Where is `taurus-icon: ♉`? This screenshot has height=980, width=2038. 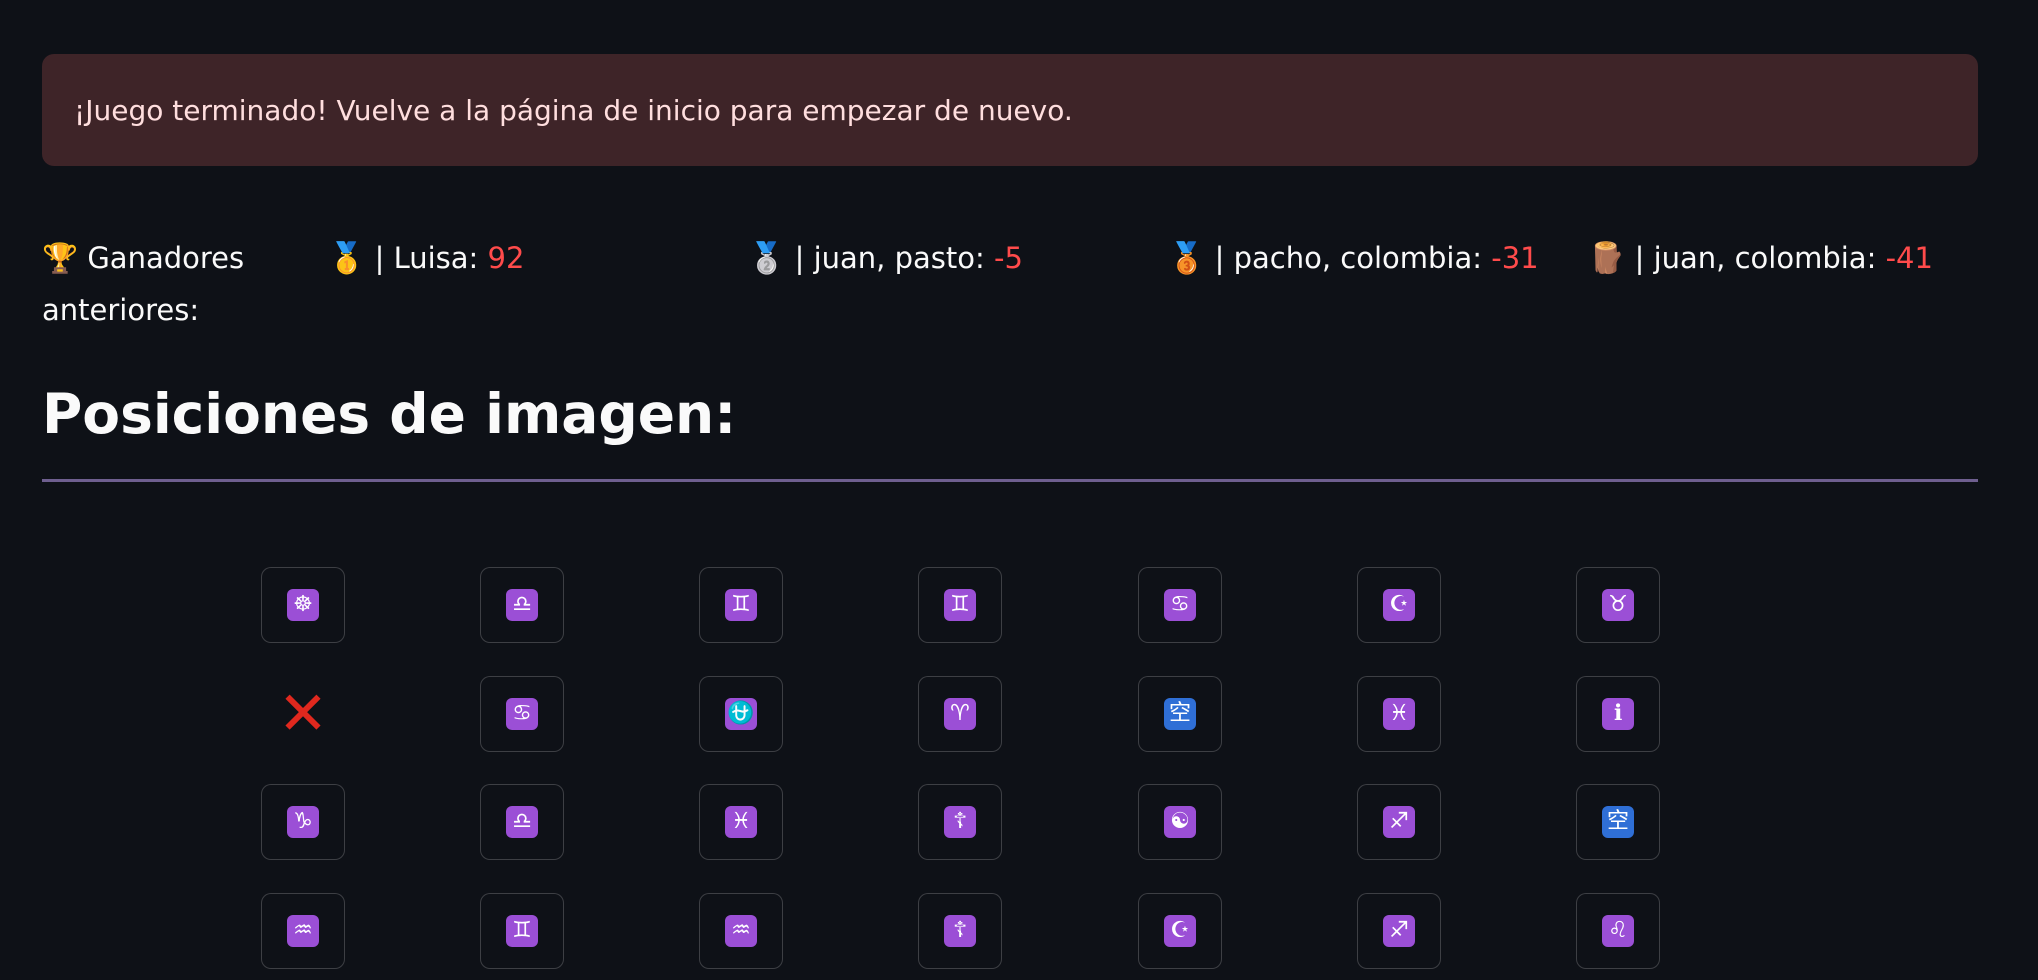
taurus-icon: ♉ is located at coordinates (1618, 605).